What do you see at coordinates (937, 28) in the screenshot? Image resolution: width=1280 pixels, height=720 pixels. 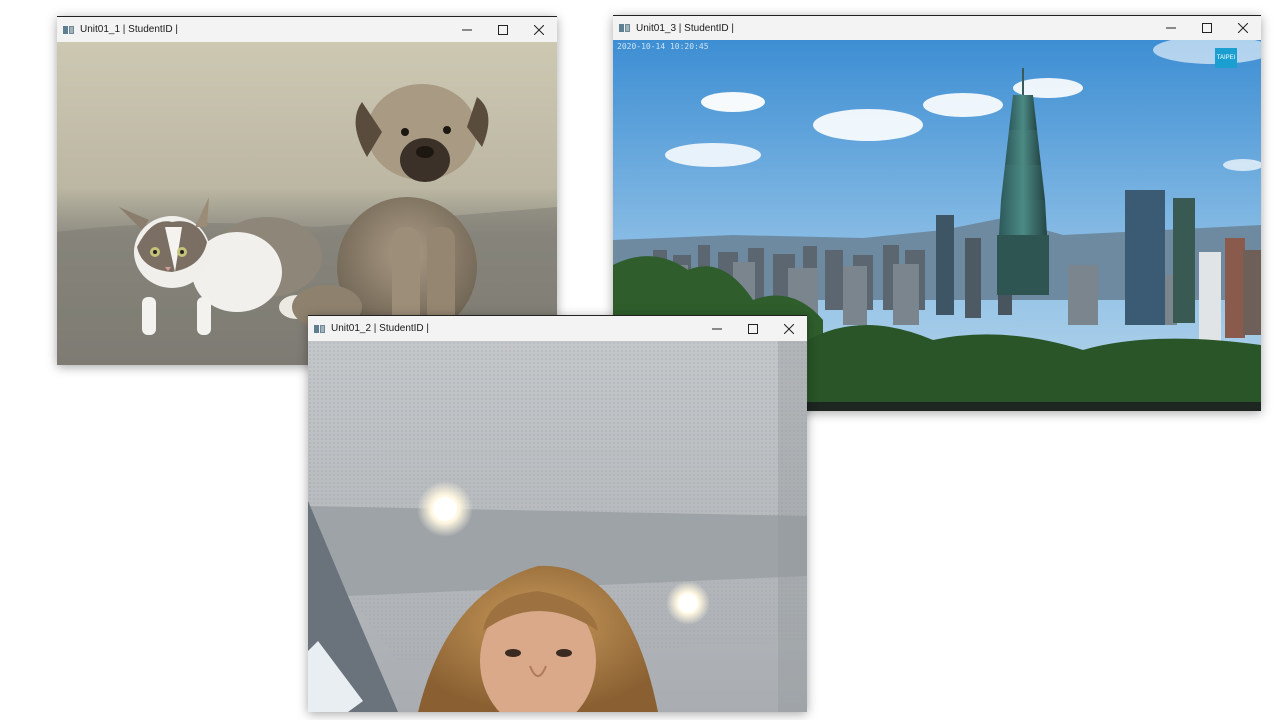 I see `titlebar: Unit01_3 | StudentID |` at bounding box center [937, 28].